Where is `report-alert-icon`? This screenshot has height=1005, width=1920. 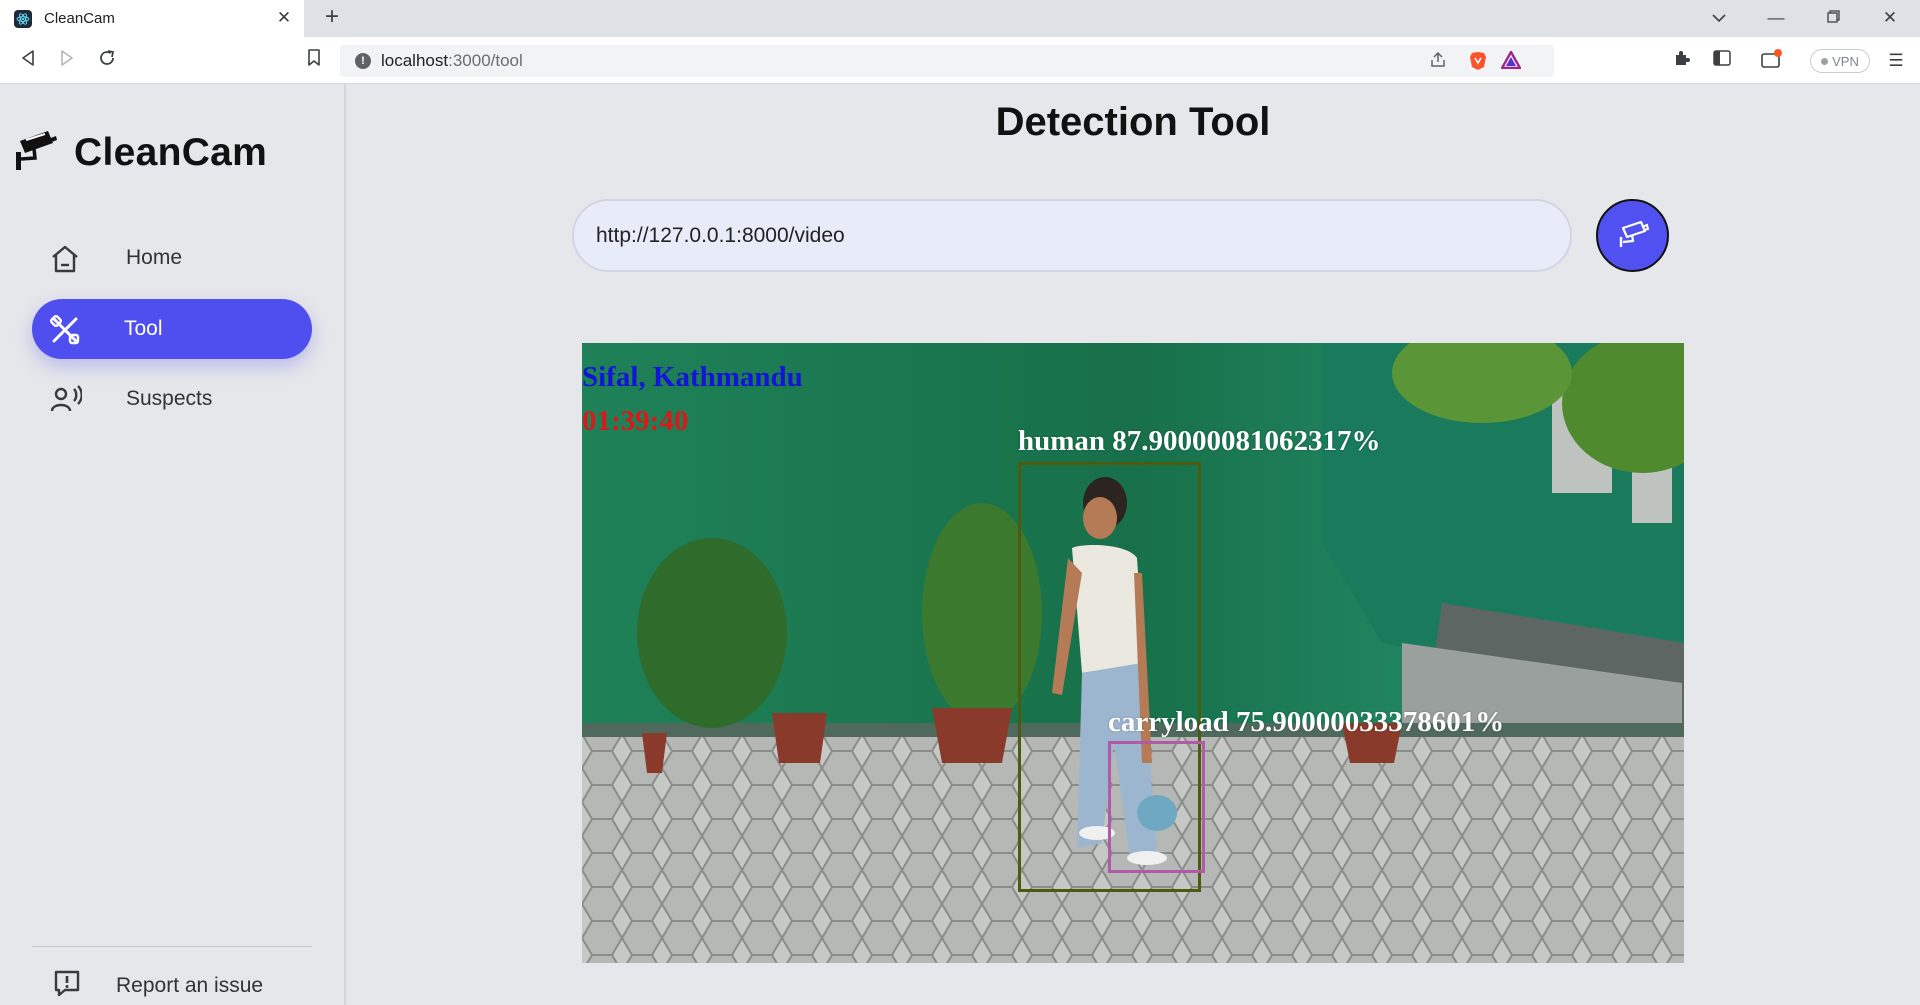
report-alert-icon is located at coordinates (67, 985).